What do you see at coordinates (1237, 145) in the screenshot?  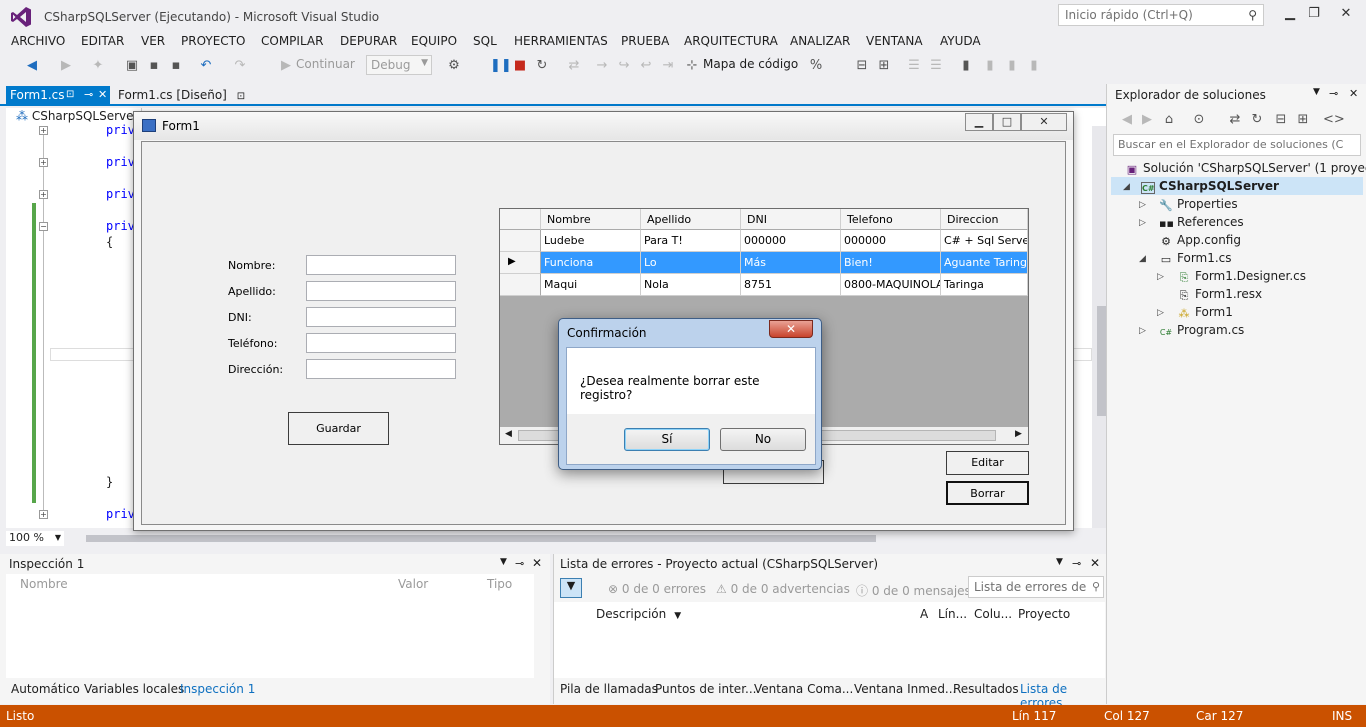 I see `solution-search-input: Buscar en el Explorador de soluciones (C` at bounding box center [1237, 145].